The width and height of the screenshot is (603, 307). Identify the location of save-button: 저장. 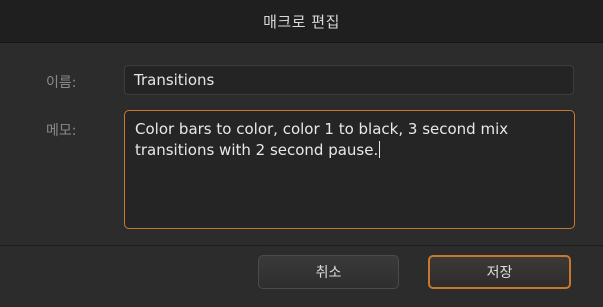
(499, 272).